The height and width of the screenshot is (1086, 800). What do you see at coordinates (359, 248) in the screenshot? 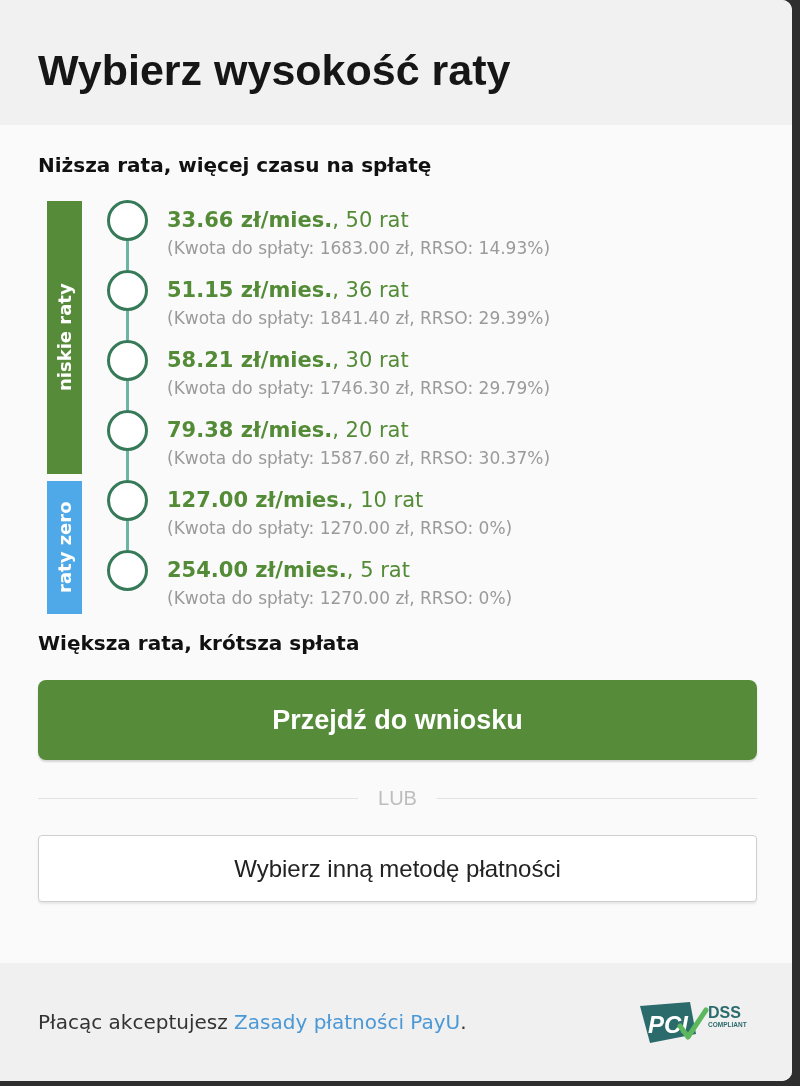
I see `details-text: (Kwota do spłaty: 1683.00 zł, RRSO: 14.93%)` at bounding box center [359, 248].